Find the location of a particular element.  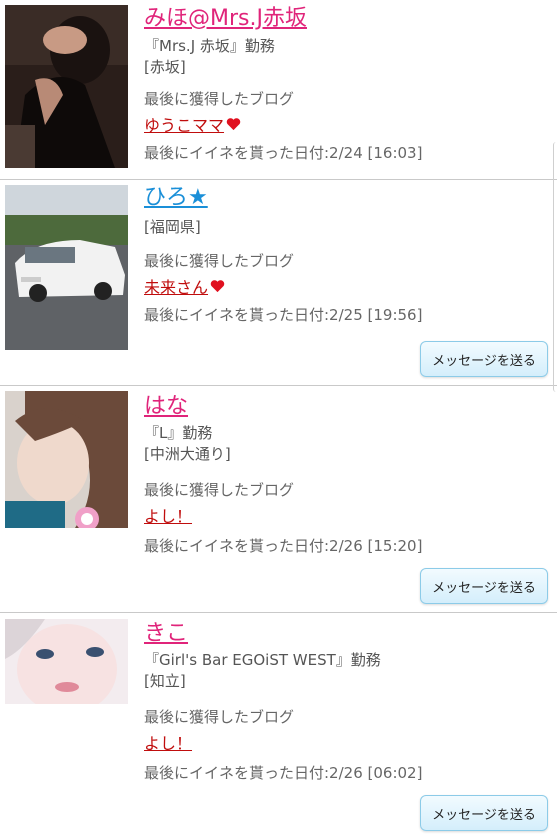

area-text: [中洲大通り] is located at coordinates (187, 454).